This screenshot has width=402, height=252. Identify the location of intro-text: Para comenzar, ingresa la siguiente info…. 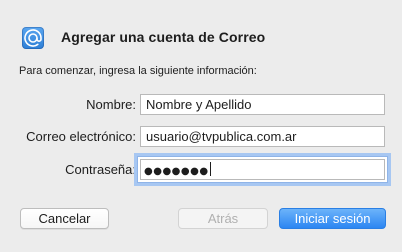
(138, 71).